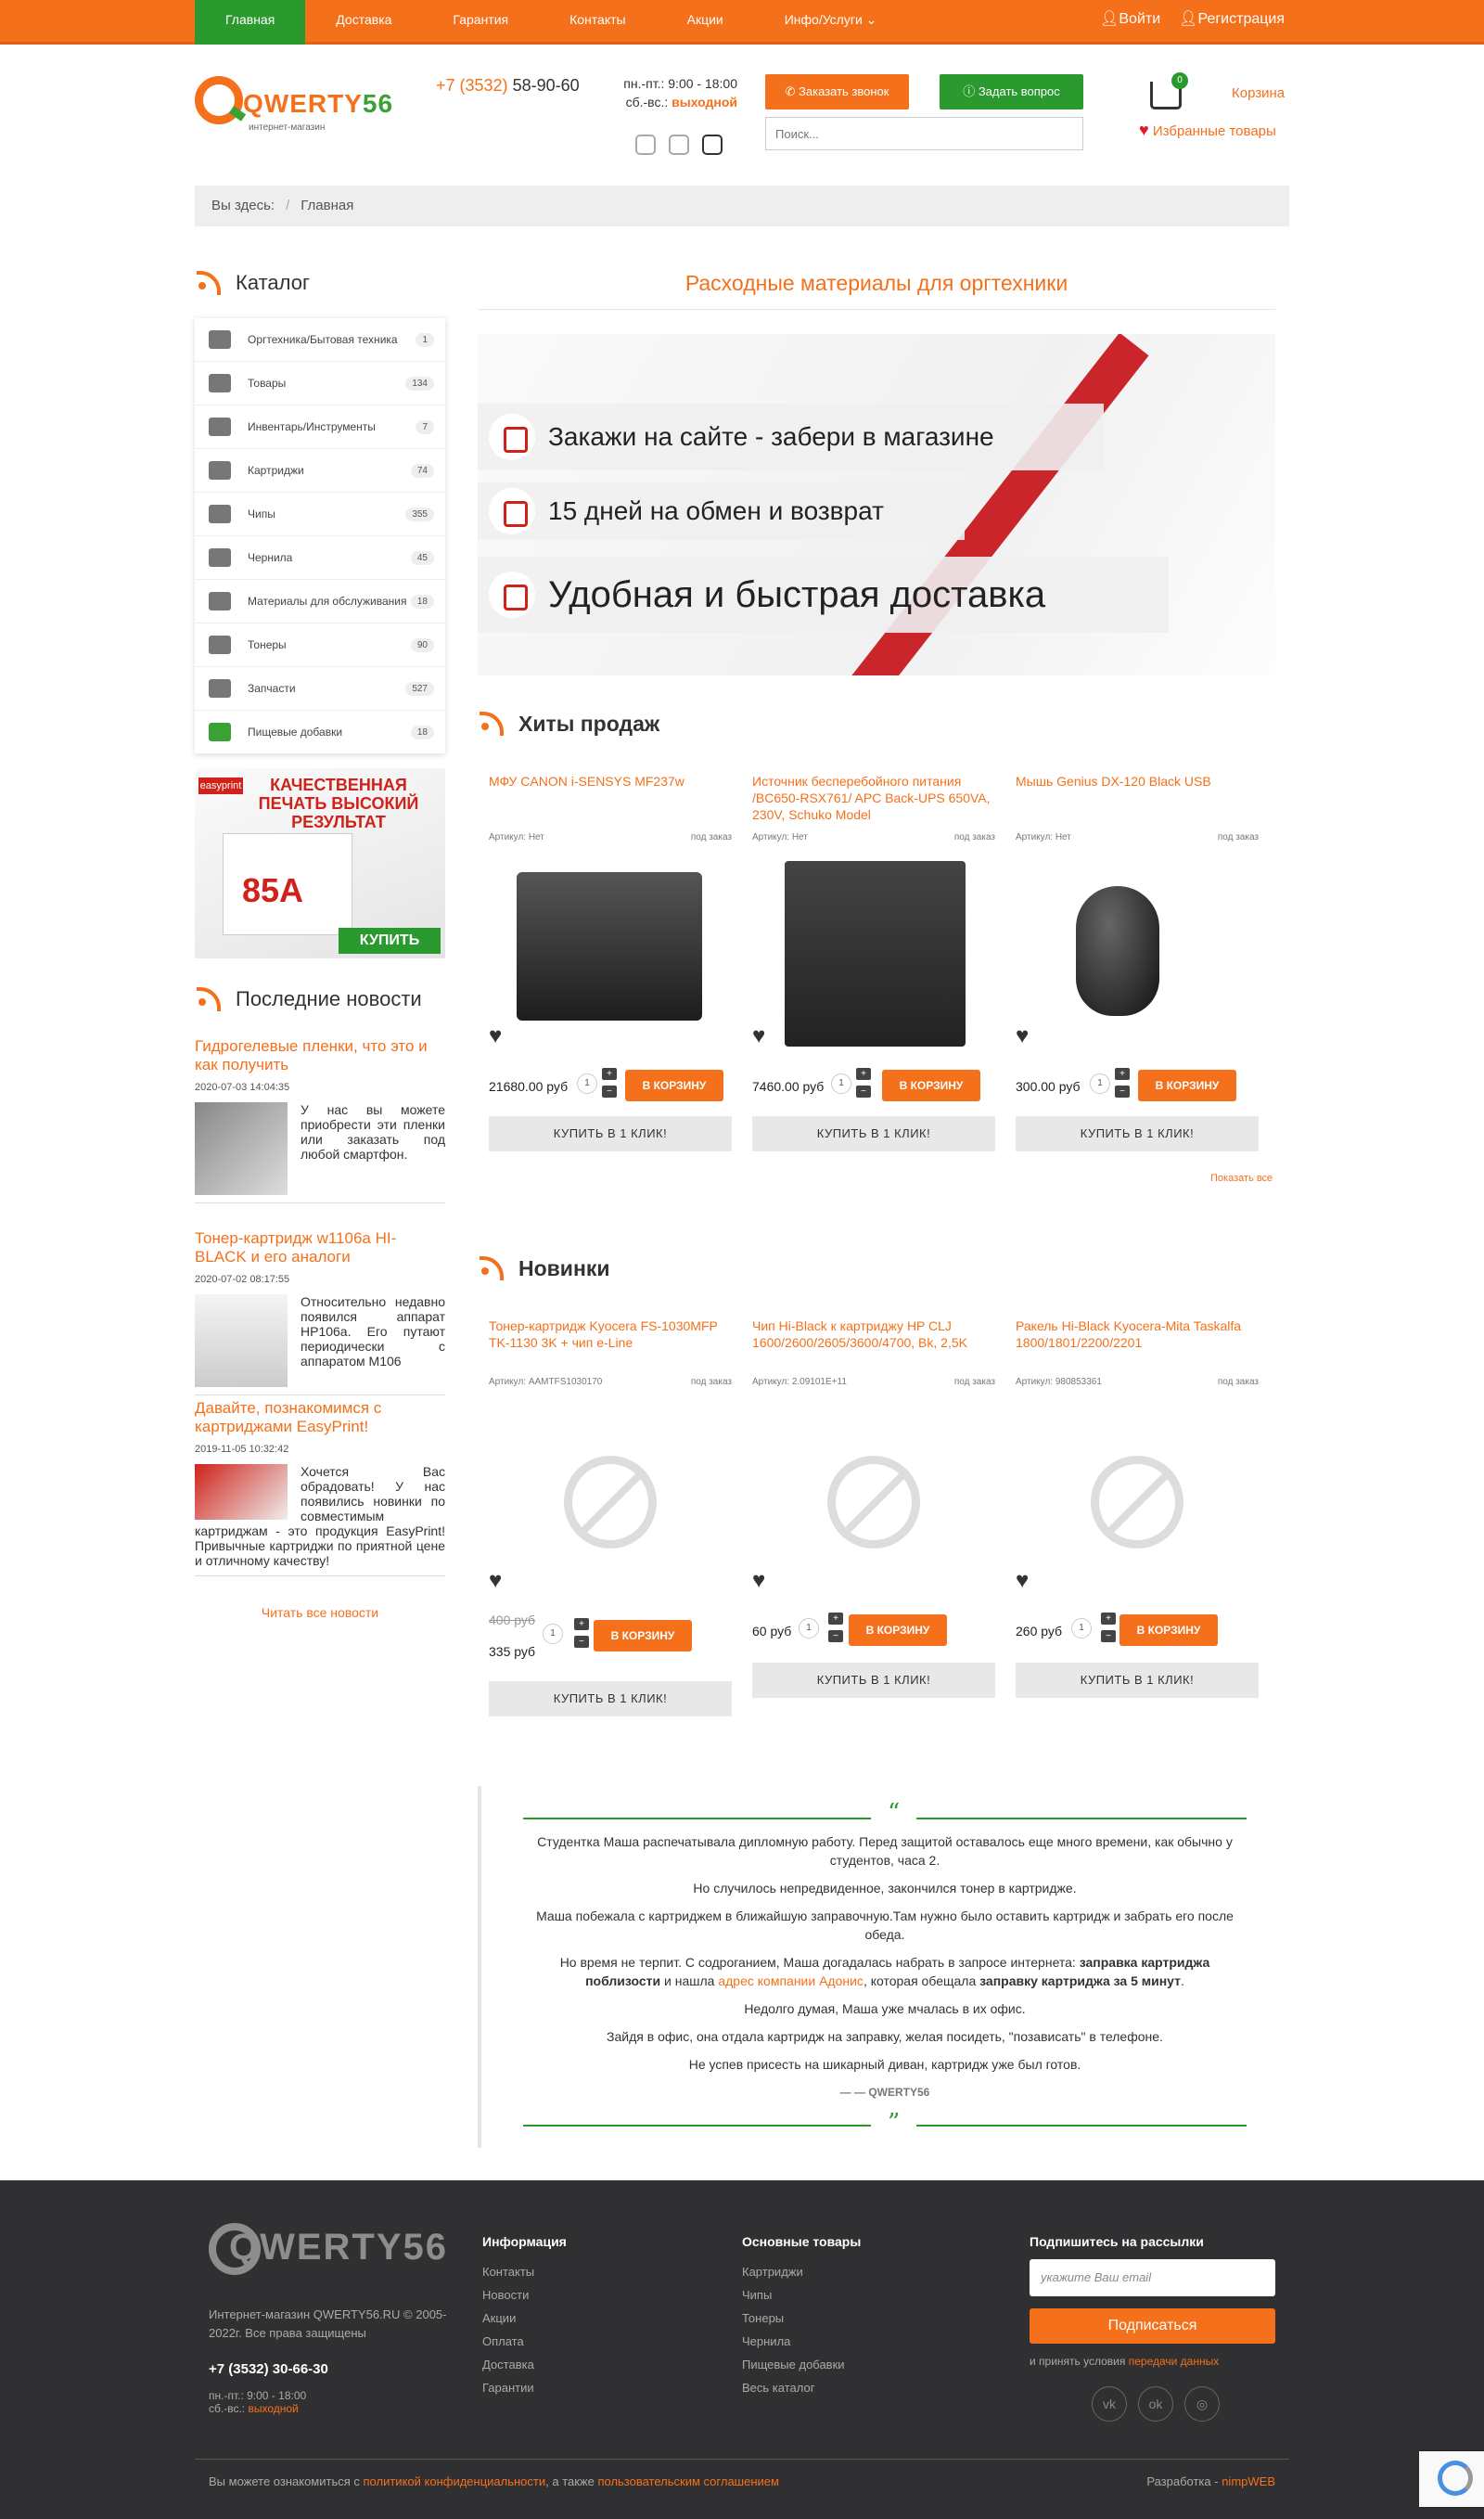  Describe the element at coordinates (801, 2341) in the screenshot. I see `footer-link: Чернила` at that location.